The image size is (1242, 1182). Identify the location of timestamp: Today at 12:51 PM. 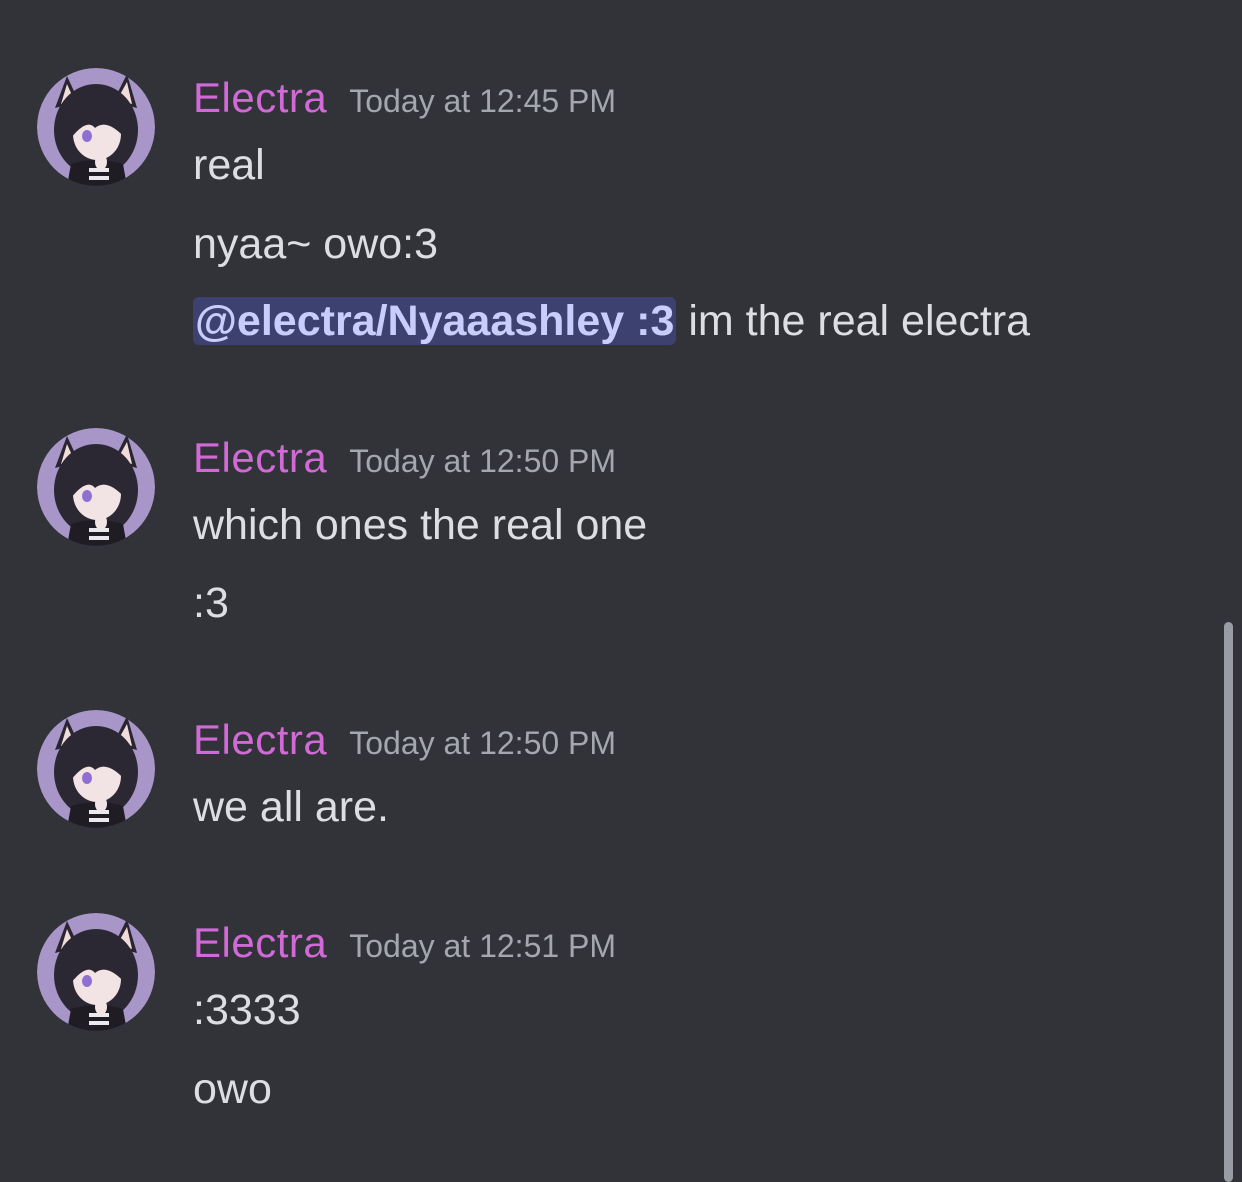
(482, 946).